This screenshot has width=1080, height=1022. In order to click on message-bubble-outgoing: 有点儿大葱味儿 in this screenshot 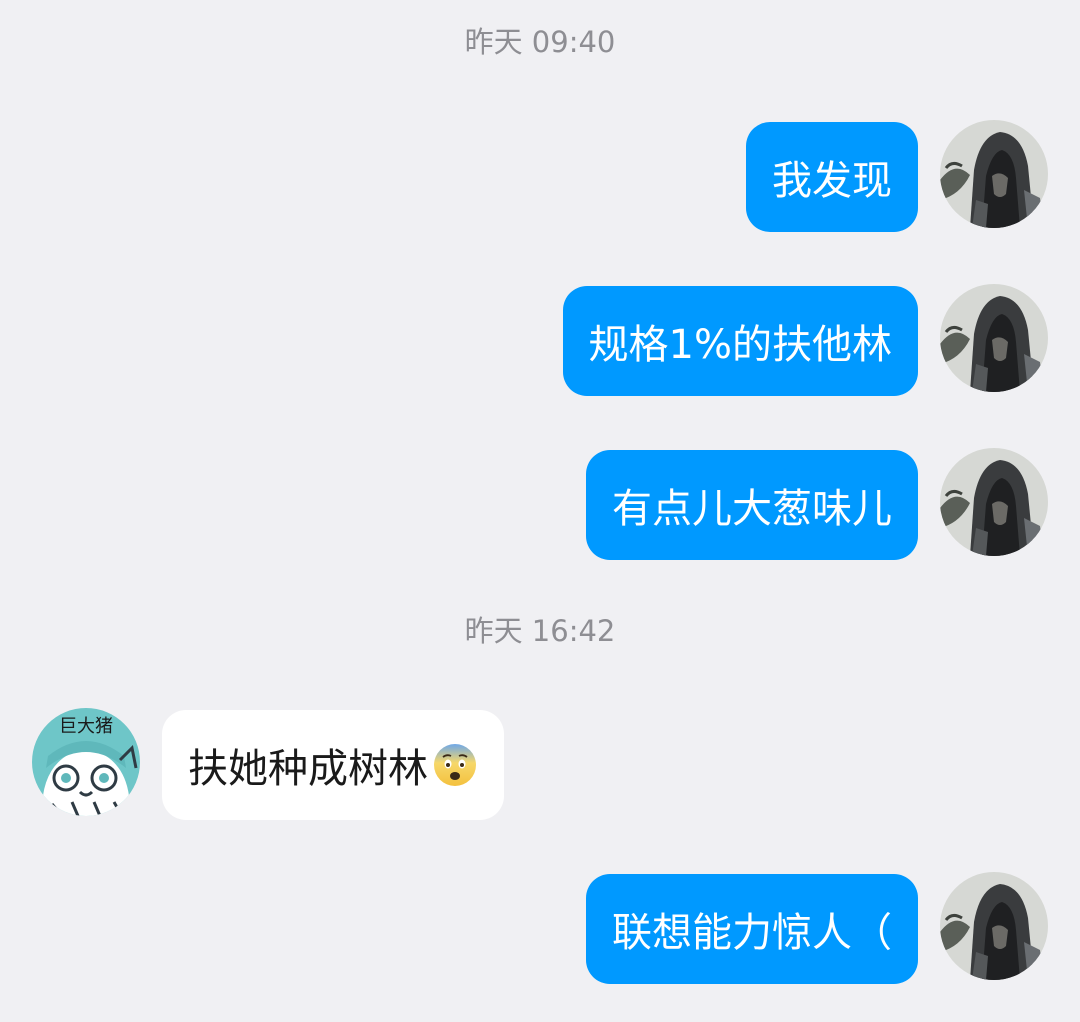, I will do `click(752, 505)`.